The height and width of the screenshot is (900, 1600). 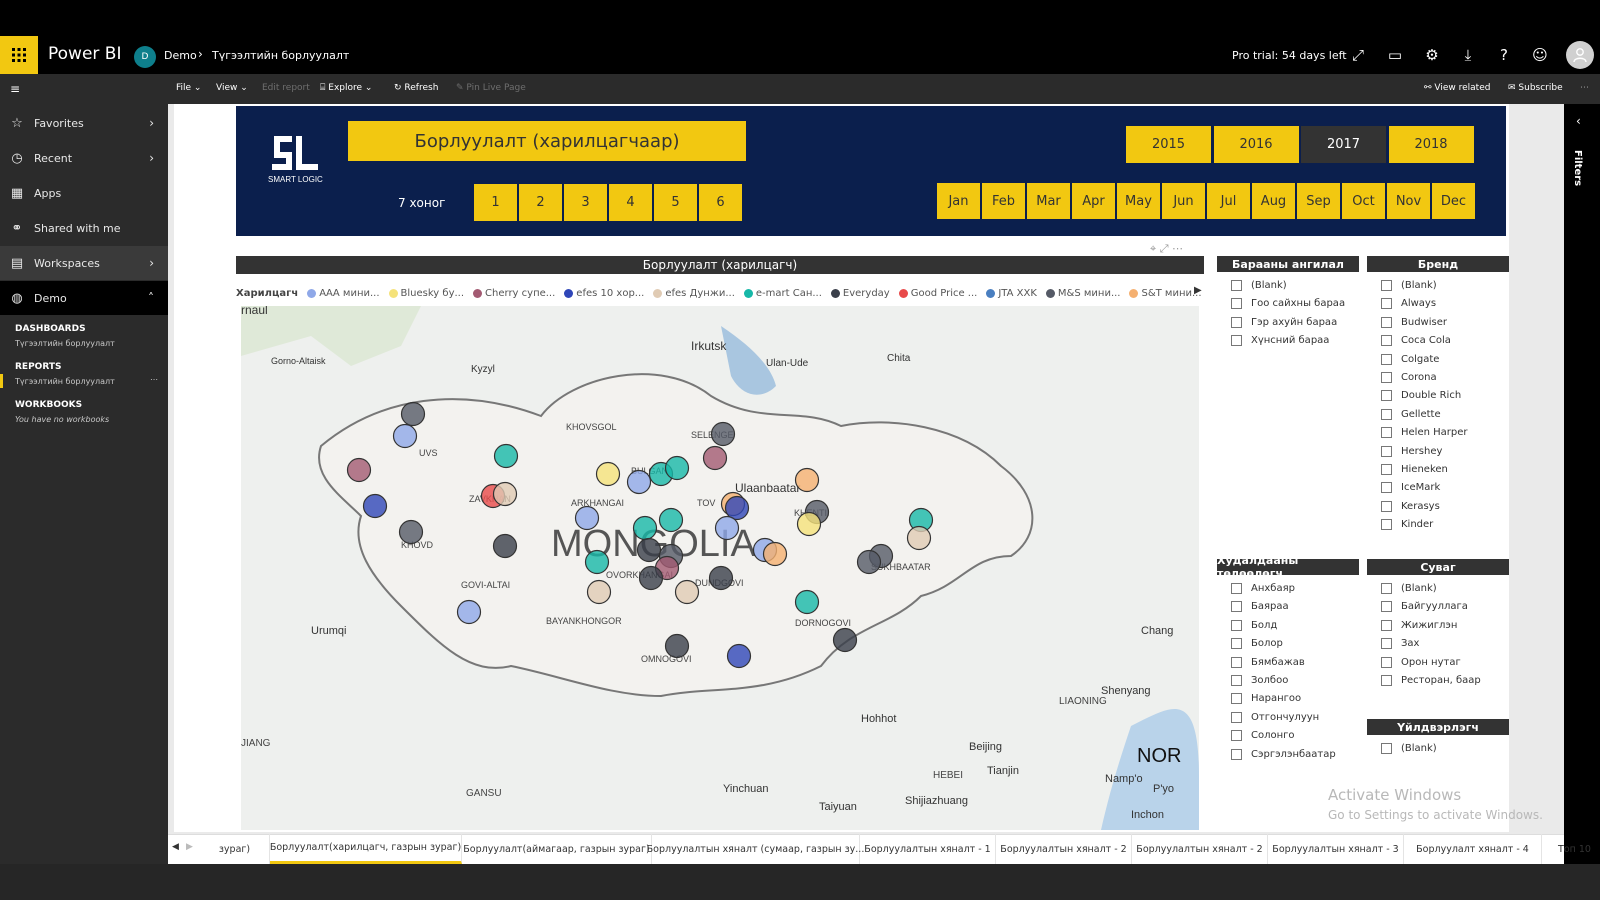 I want to click on slicer-item-category: Гэр ахуйн бараа, so click(x=1284, y=322).